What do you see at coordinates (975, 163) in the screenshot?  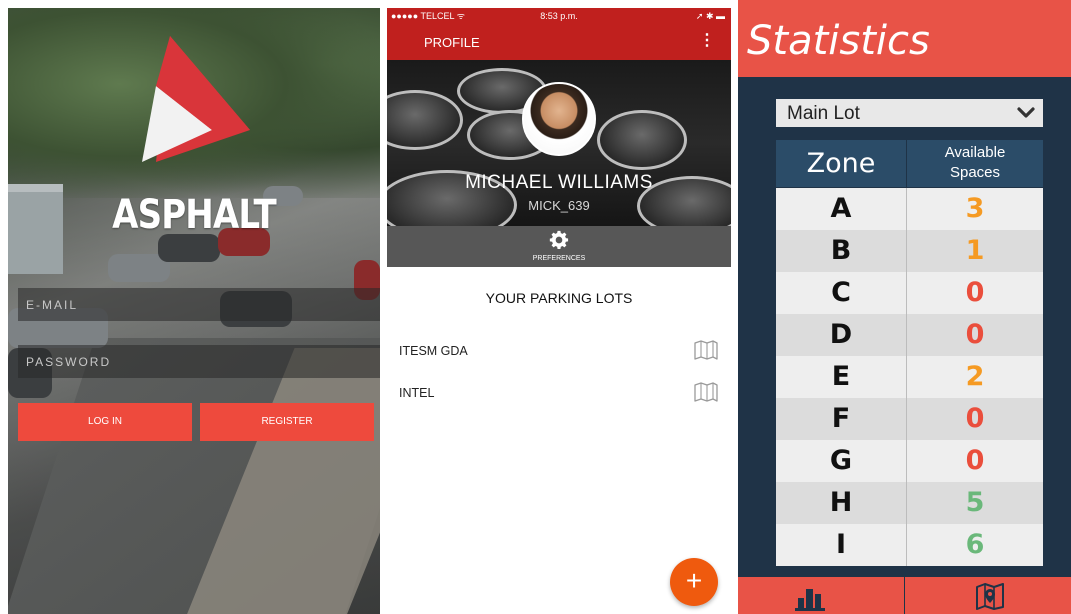 I see `available-column-header: Available Spaces` at bounding box center [975, 163].